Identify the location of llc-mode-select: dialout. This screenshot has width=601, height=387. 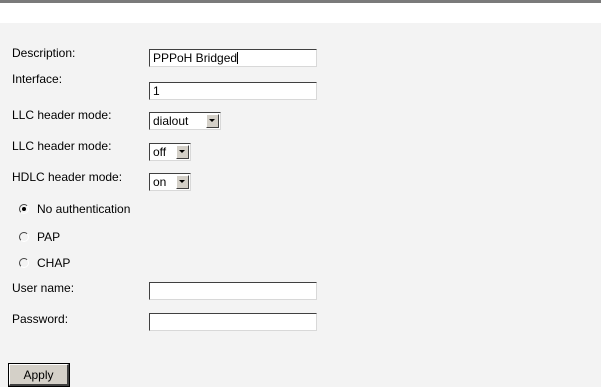
(185, 121).